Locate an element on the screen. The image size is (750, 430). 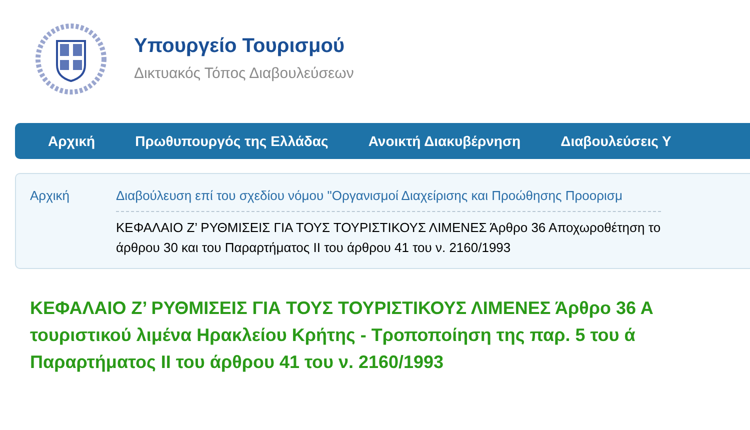
breadcrumb-current: άρθρου 30 και του Παραρτήματος ΙΙ του άρθρου 41 του ν. 2160/1993 is located at coordinates (314, 247).